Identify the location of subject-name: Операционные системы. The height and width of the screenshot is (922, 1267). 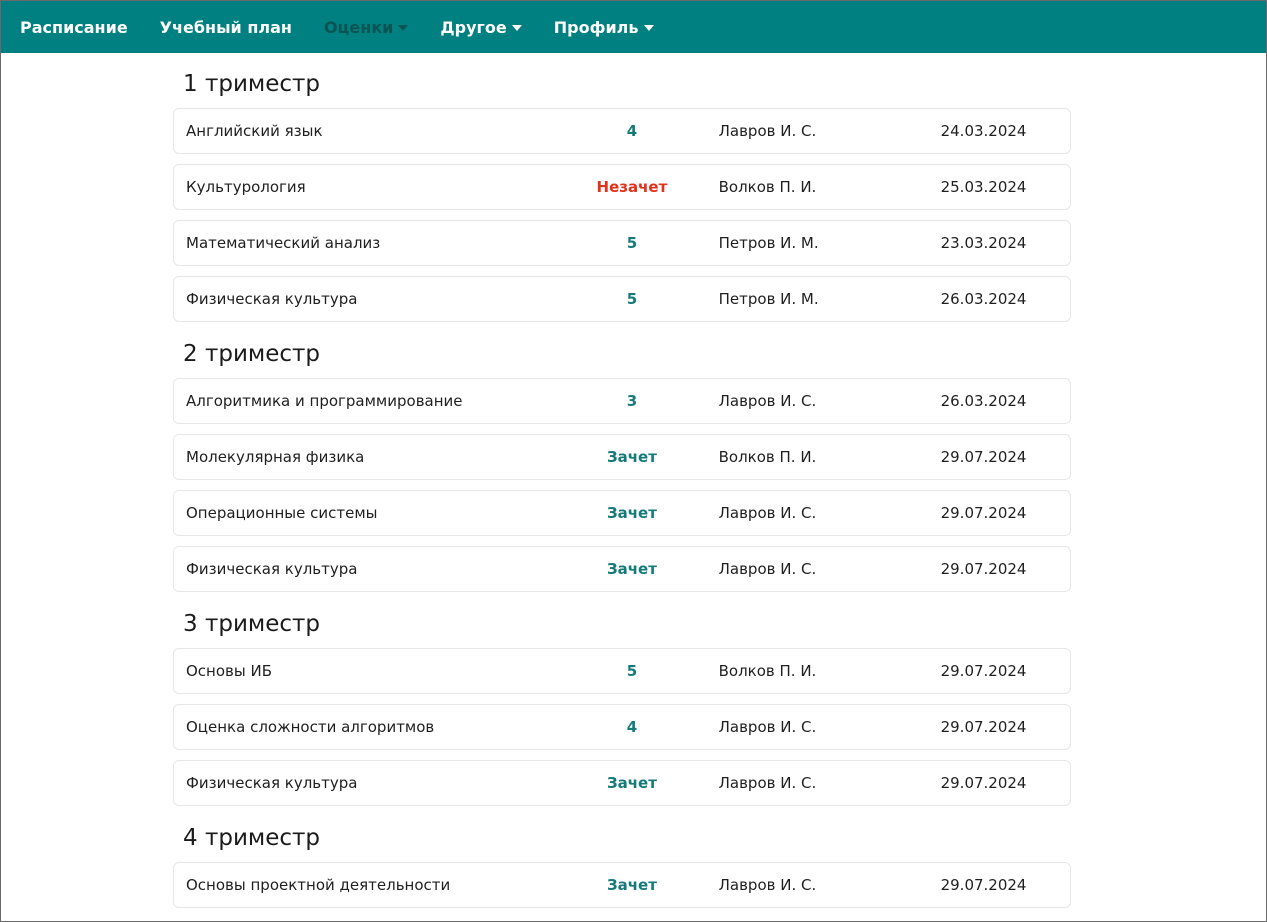
(282, 513).